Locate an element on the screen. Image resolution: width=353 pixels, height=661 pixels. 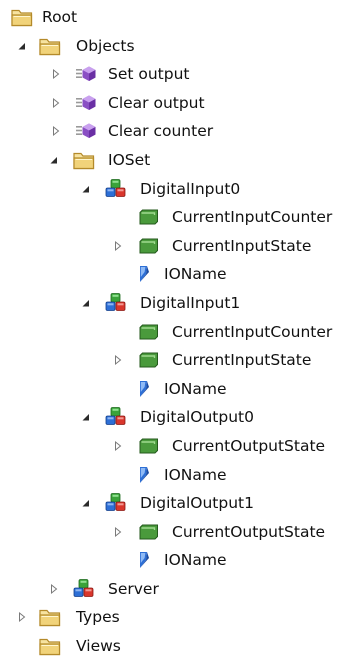
tree-node-label: Set output is located at coordinates (149, 74).